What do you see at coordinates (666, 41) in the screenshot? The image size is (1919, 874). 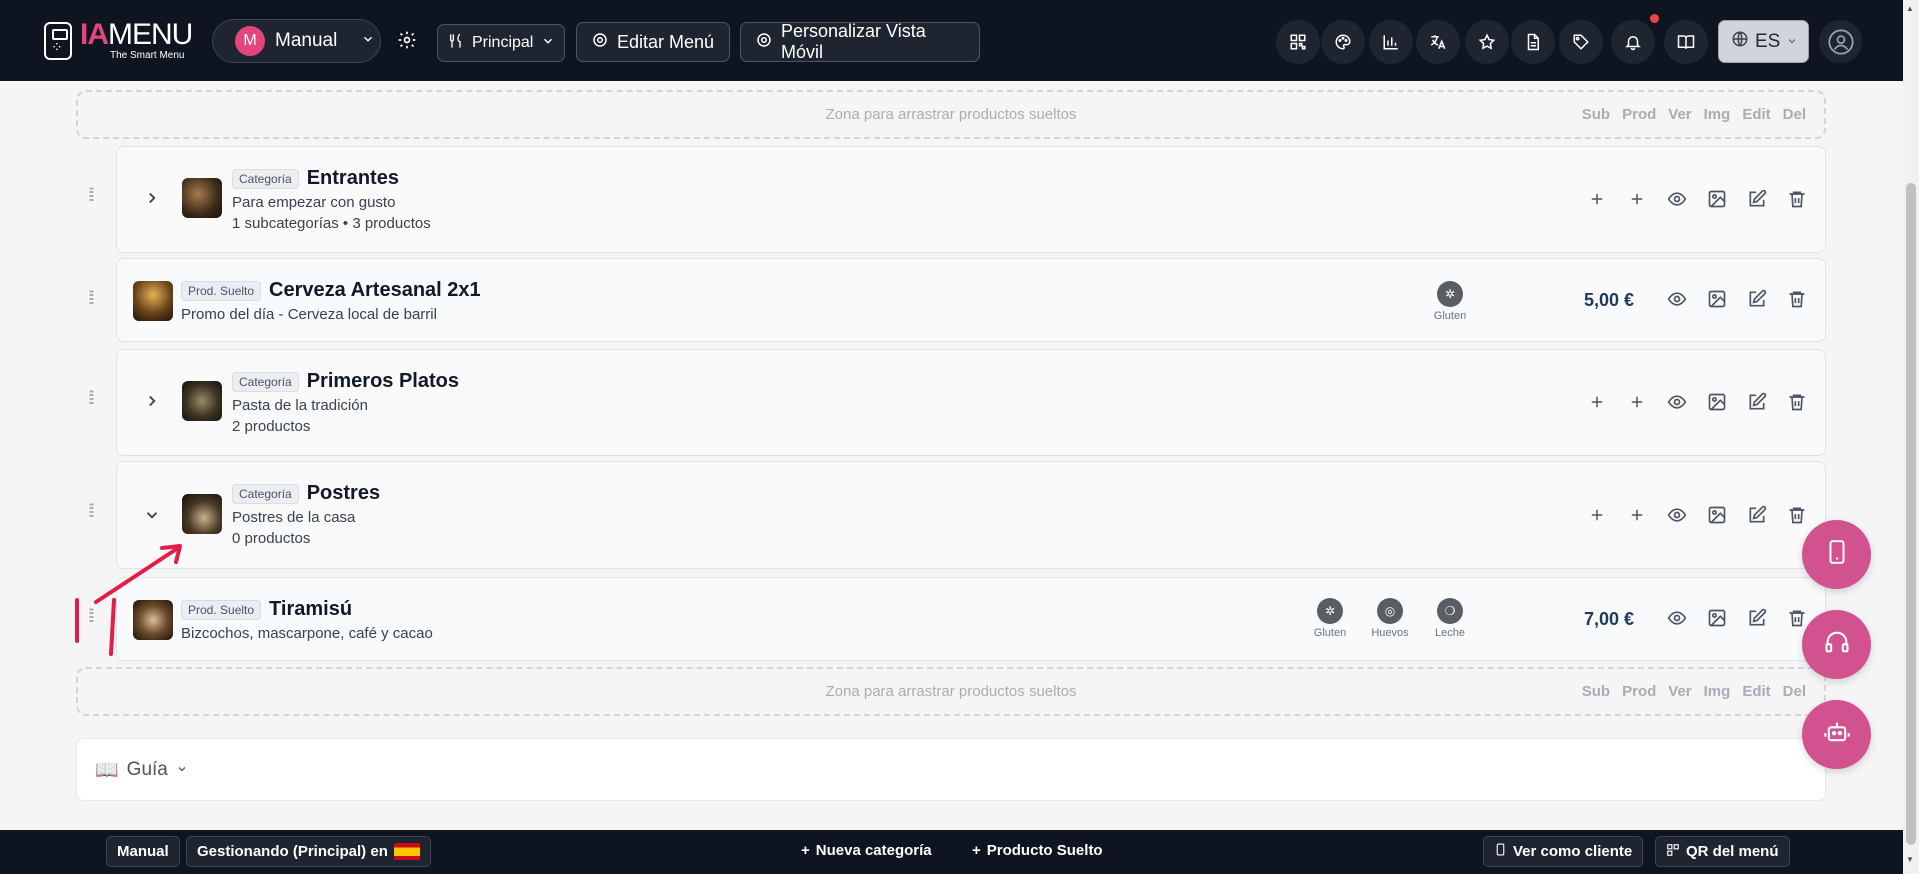 I see `editar-menu-label: Editar Menú` at bounding box center [666, 41].